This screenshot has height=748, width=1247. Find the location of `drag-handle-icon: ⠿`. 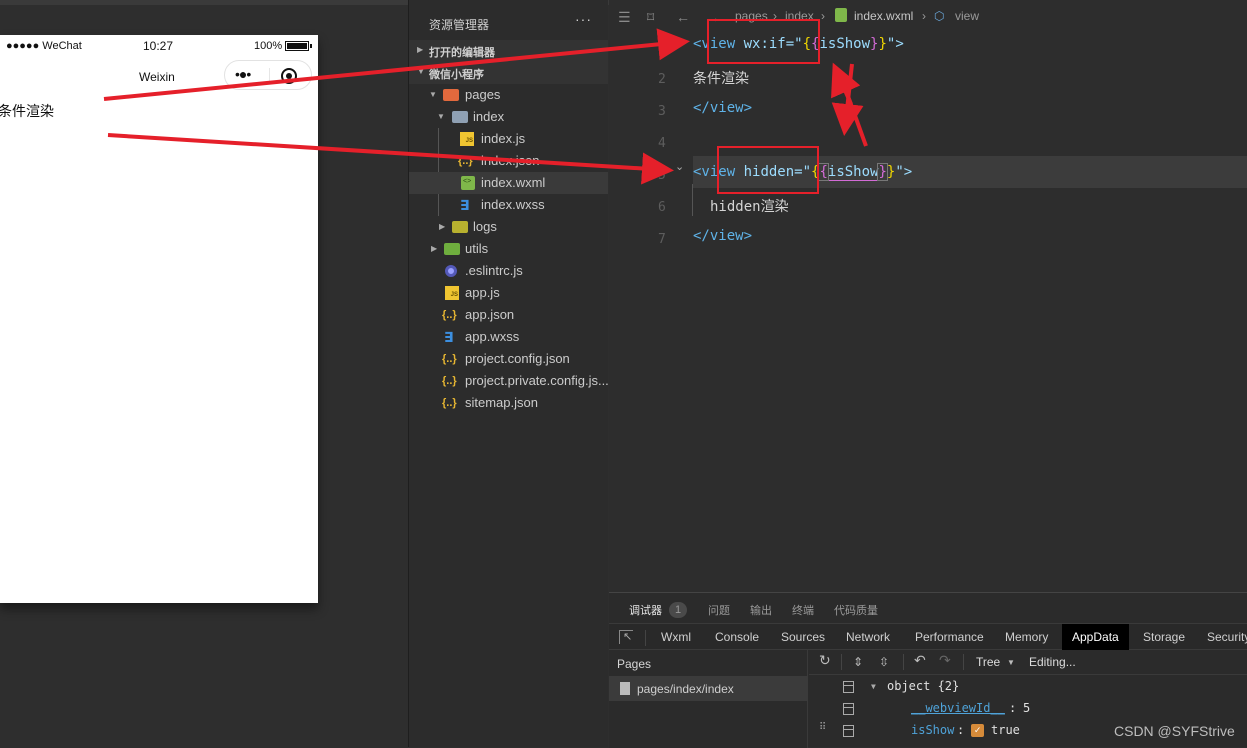

drag-handle-icon: ⠿ is located at coordinates (822, 728).